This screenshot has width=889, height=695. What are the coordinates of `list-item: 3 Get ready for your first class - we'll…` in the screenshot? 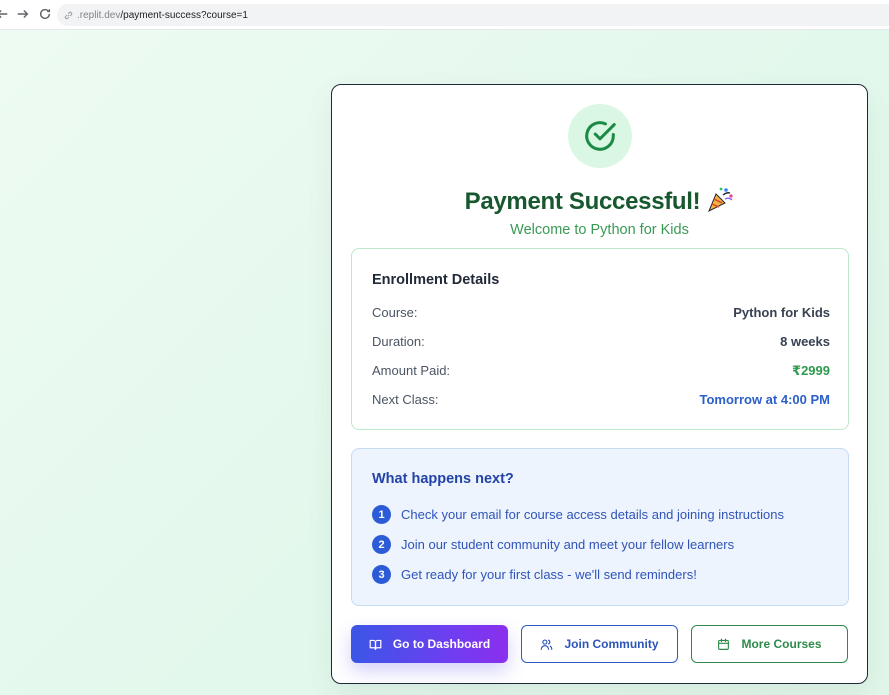 It's located at (534, 574).